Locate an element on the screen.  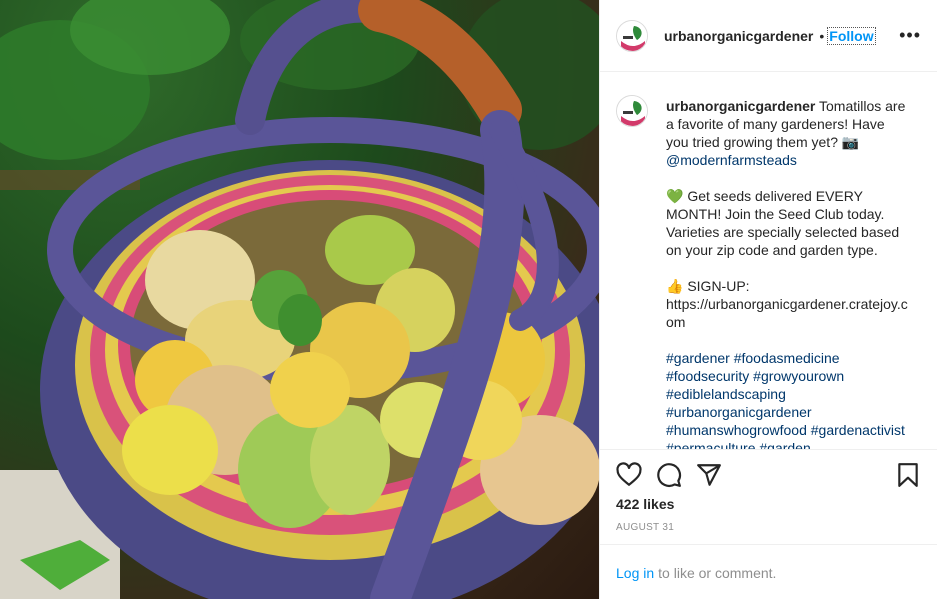
avatar is located at coordinates (632, 35).